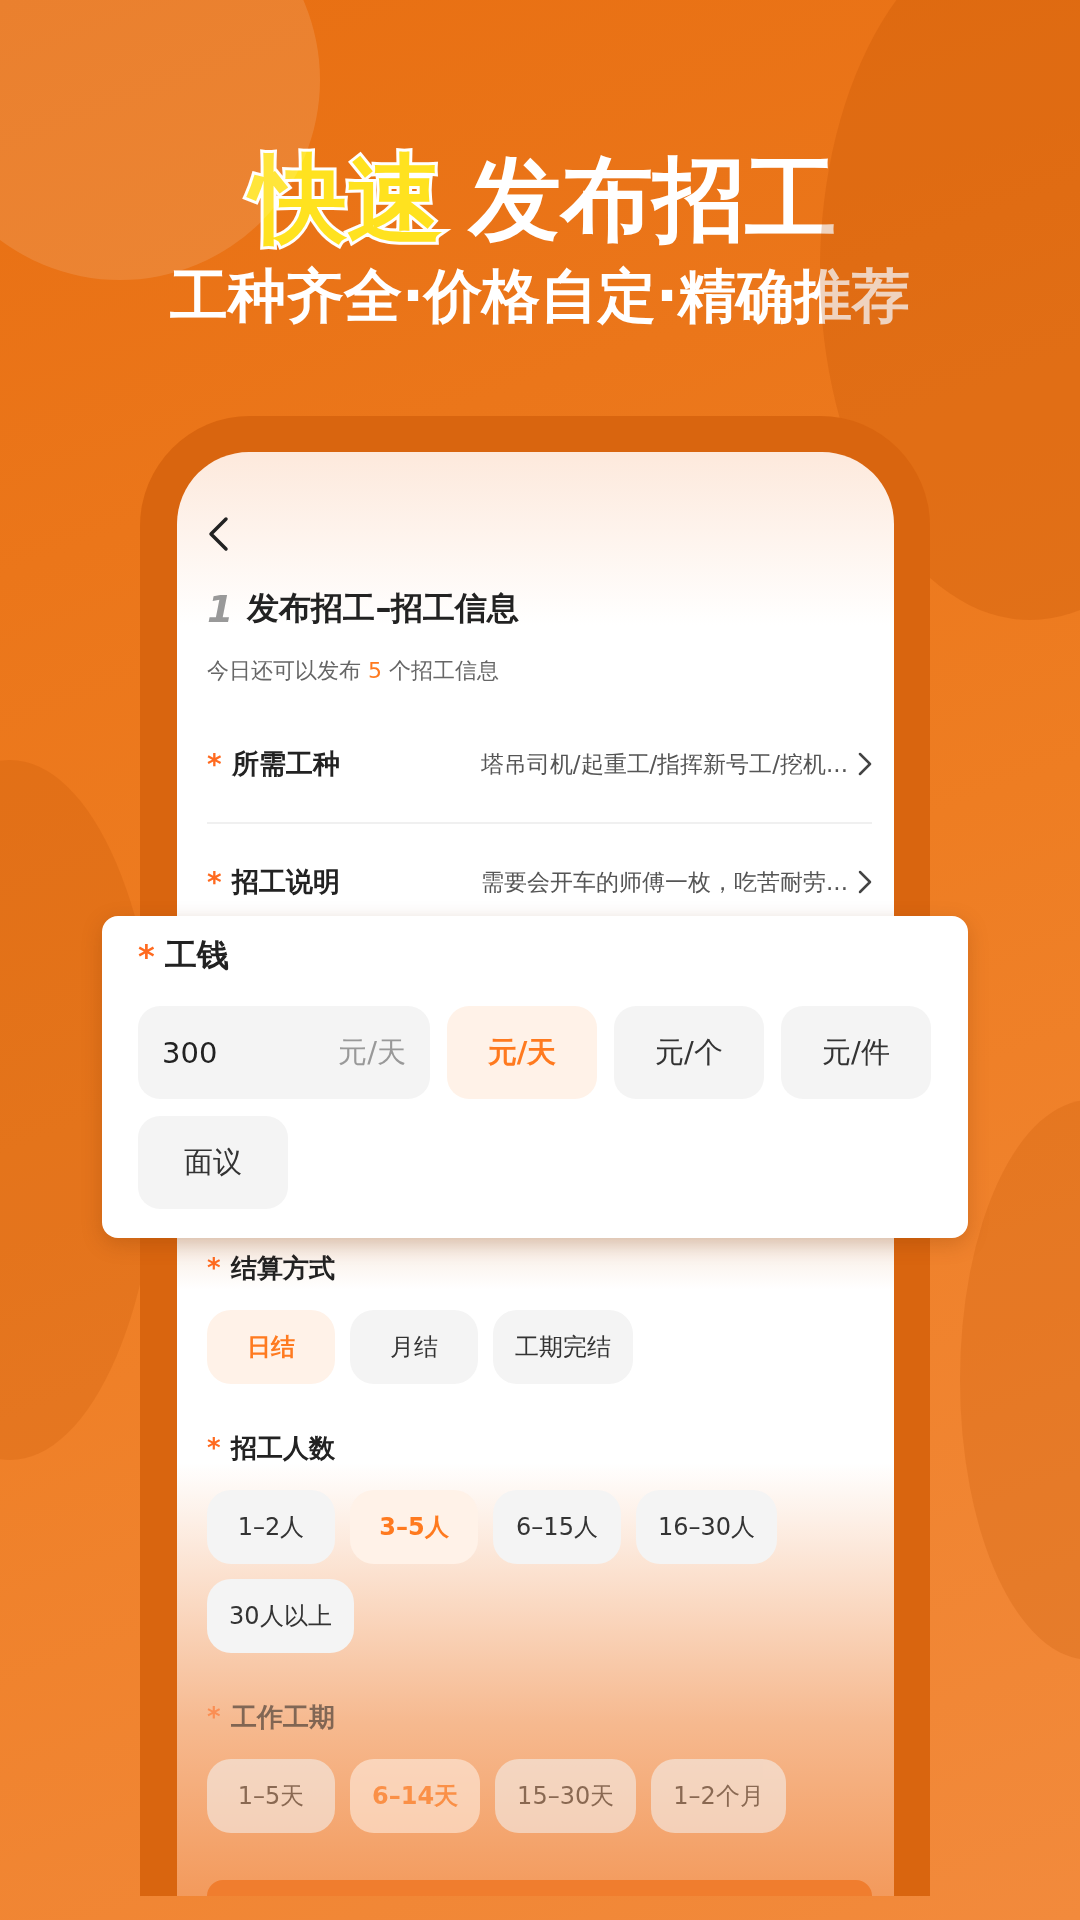  What do you see at coordinates (280, 1616) in the screenshot?
I see `option-chip: 30人以上` at bounding box center [280, 1616].